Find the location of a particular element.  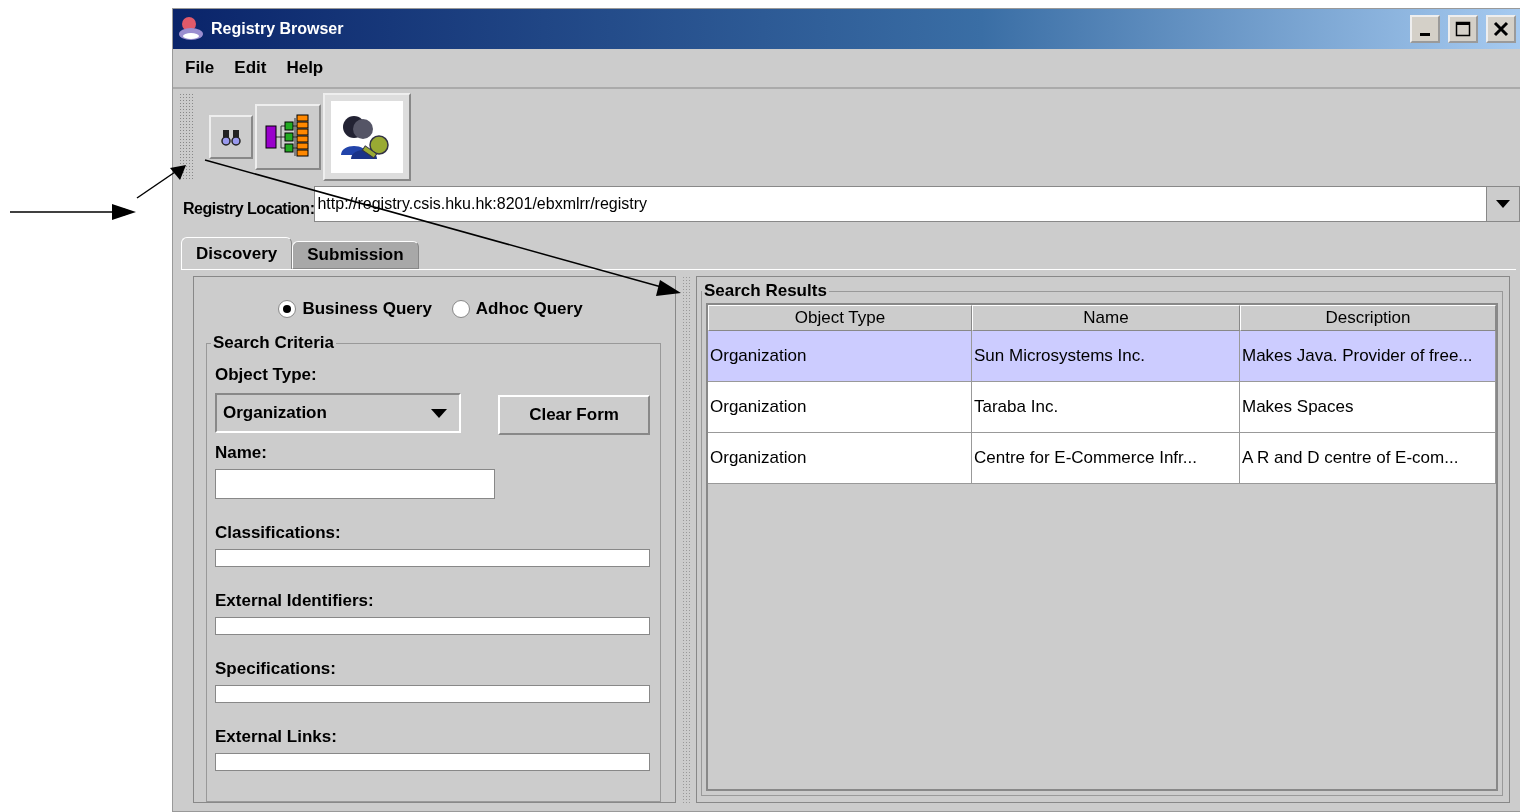

binoculars-icon is located at coordinates (231, 137).